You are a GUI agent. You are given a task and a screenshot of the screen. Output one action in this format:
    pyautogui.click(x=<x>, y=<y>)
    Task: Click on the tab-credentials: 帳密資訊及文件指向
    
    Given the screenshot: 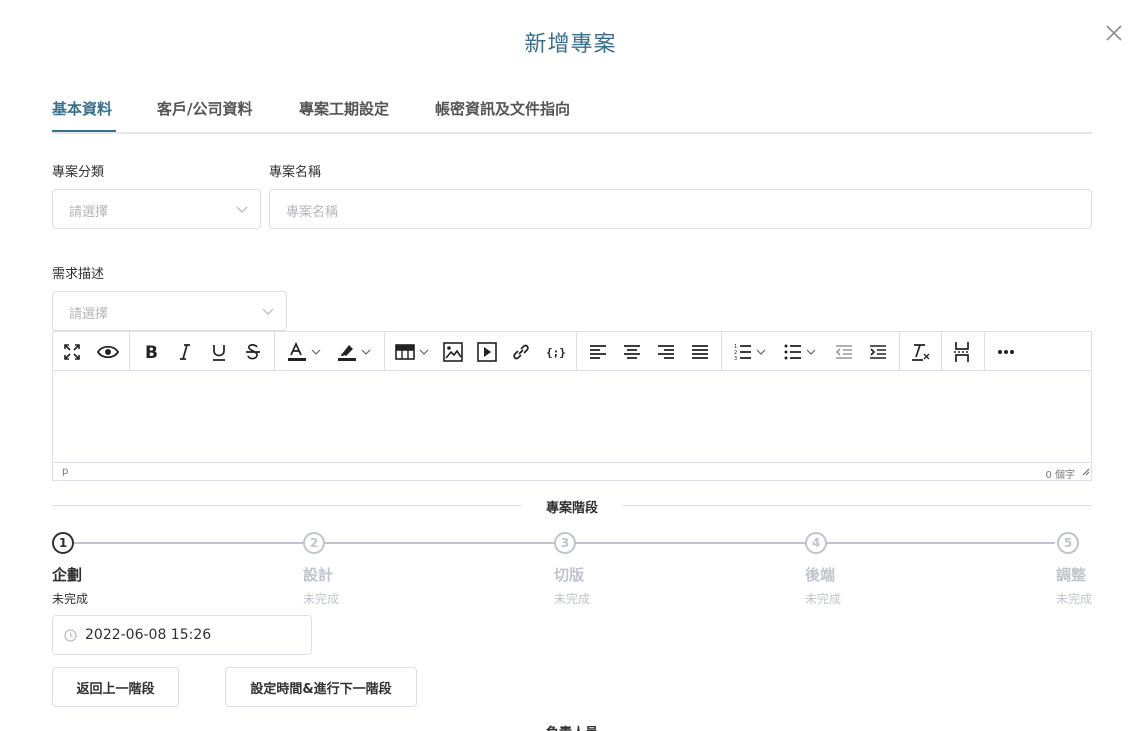 What is the action you would take?
    pyautogui.click(x=502, y=116)
    